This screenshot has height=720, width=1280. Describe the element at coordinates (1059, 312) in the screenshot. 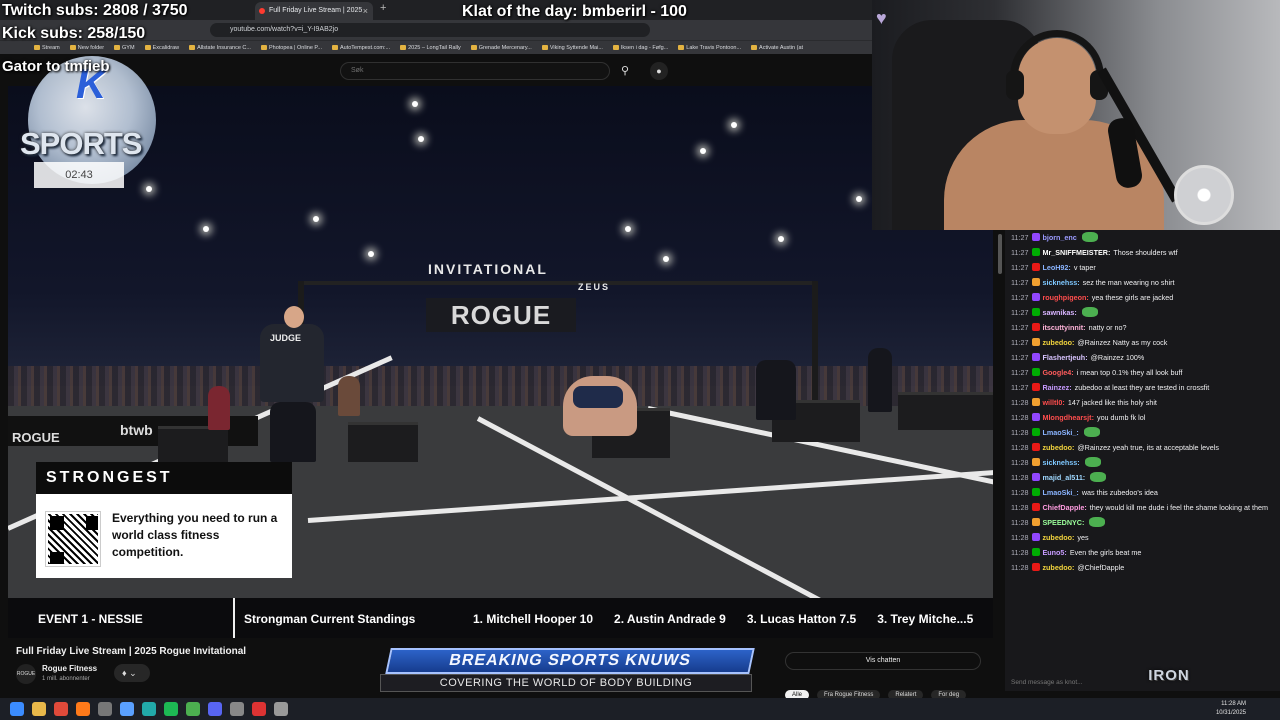

I see `chat-username: sawnikas:` at that location.